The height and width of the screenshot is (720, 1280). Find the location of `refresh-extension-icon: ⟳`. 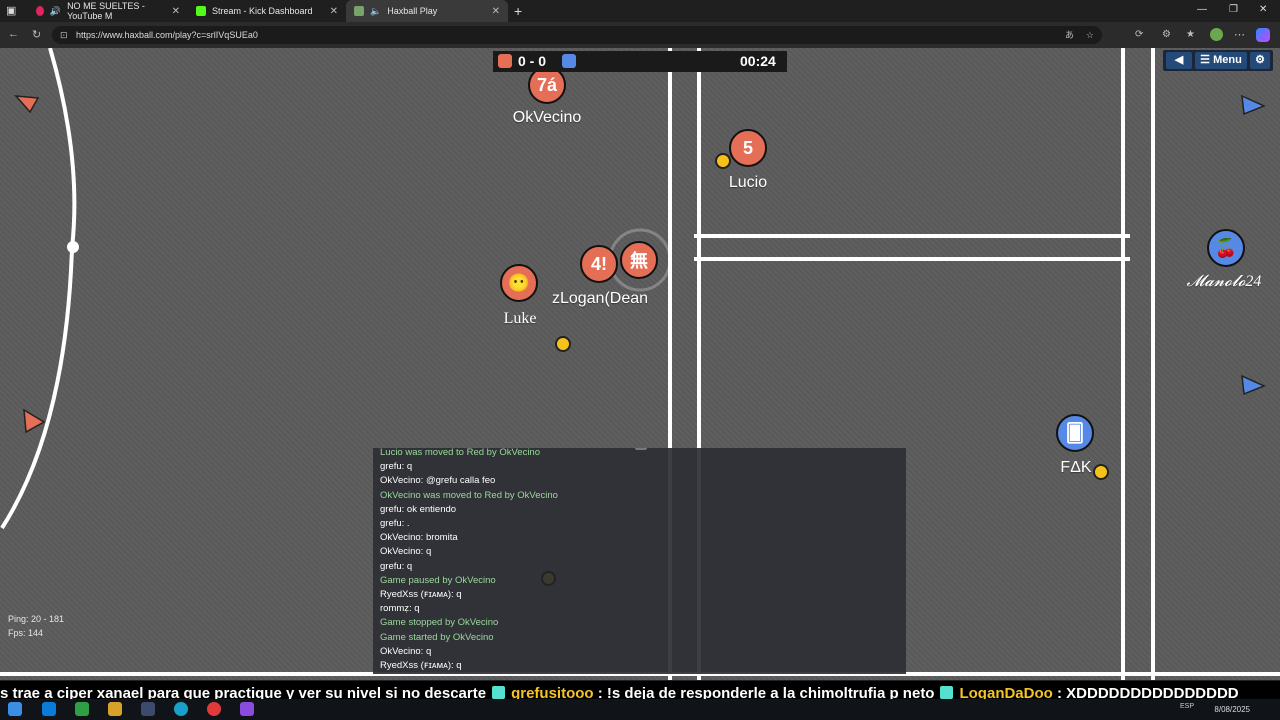

refresh-extension-icon: ⟳ is located at coordinates (1139, 34).